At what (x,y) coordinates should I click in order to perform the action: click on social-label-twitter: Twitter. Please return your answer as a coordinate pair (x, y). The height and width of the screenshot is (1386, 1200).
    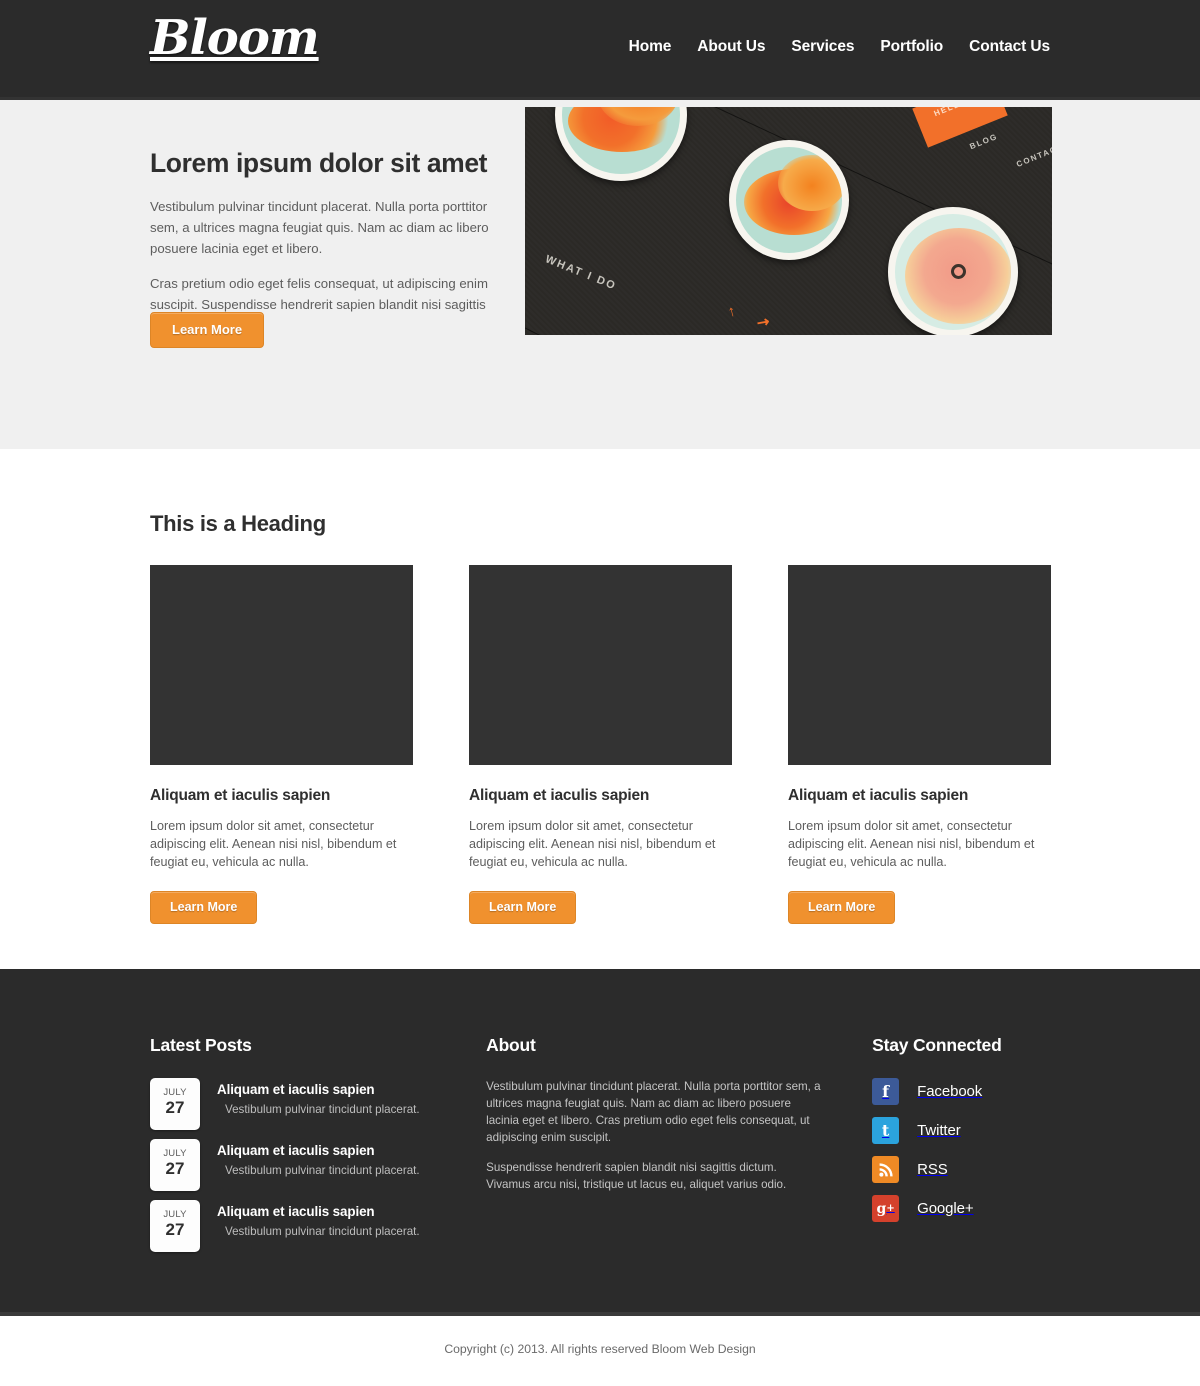
    Looking at the image, I should click on (939, 1130).